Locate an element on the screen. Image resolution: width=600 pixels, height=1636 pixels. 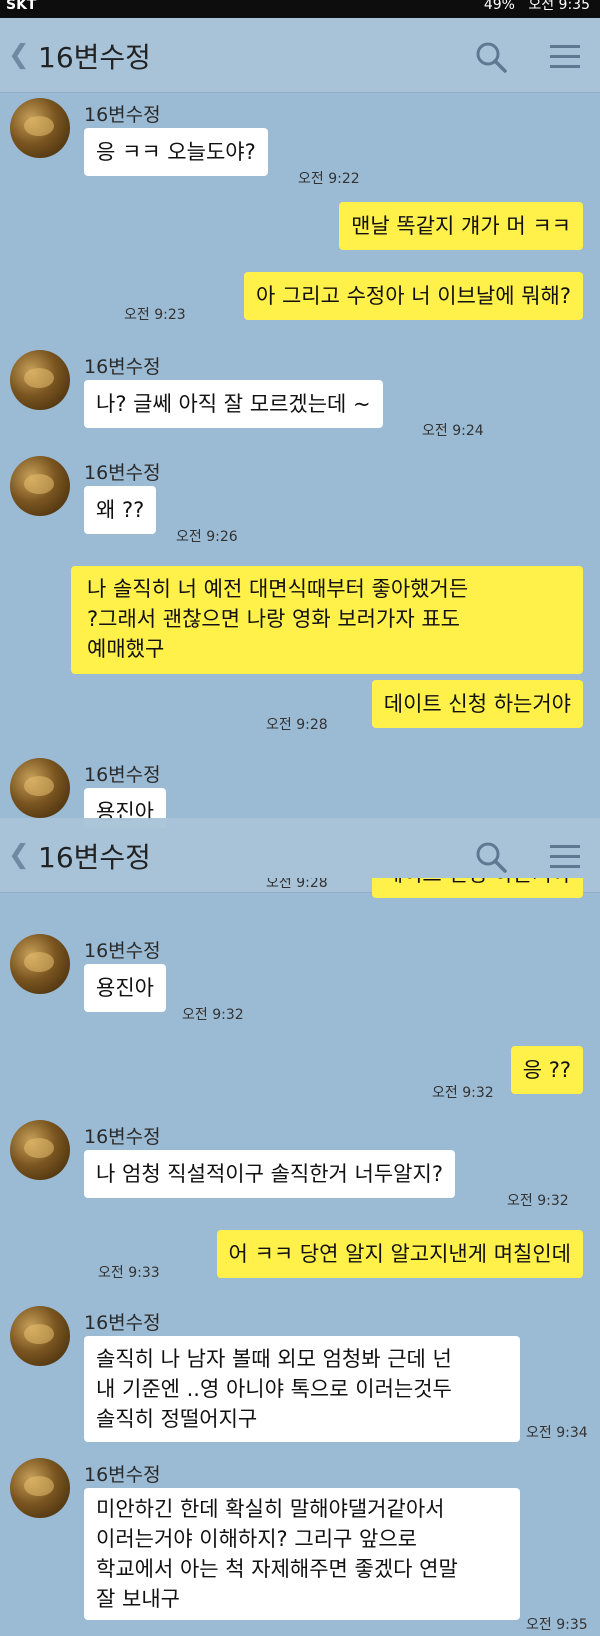
message-time: 오전 9:23 is located at coordinates (155, 315).